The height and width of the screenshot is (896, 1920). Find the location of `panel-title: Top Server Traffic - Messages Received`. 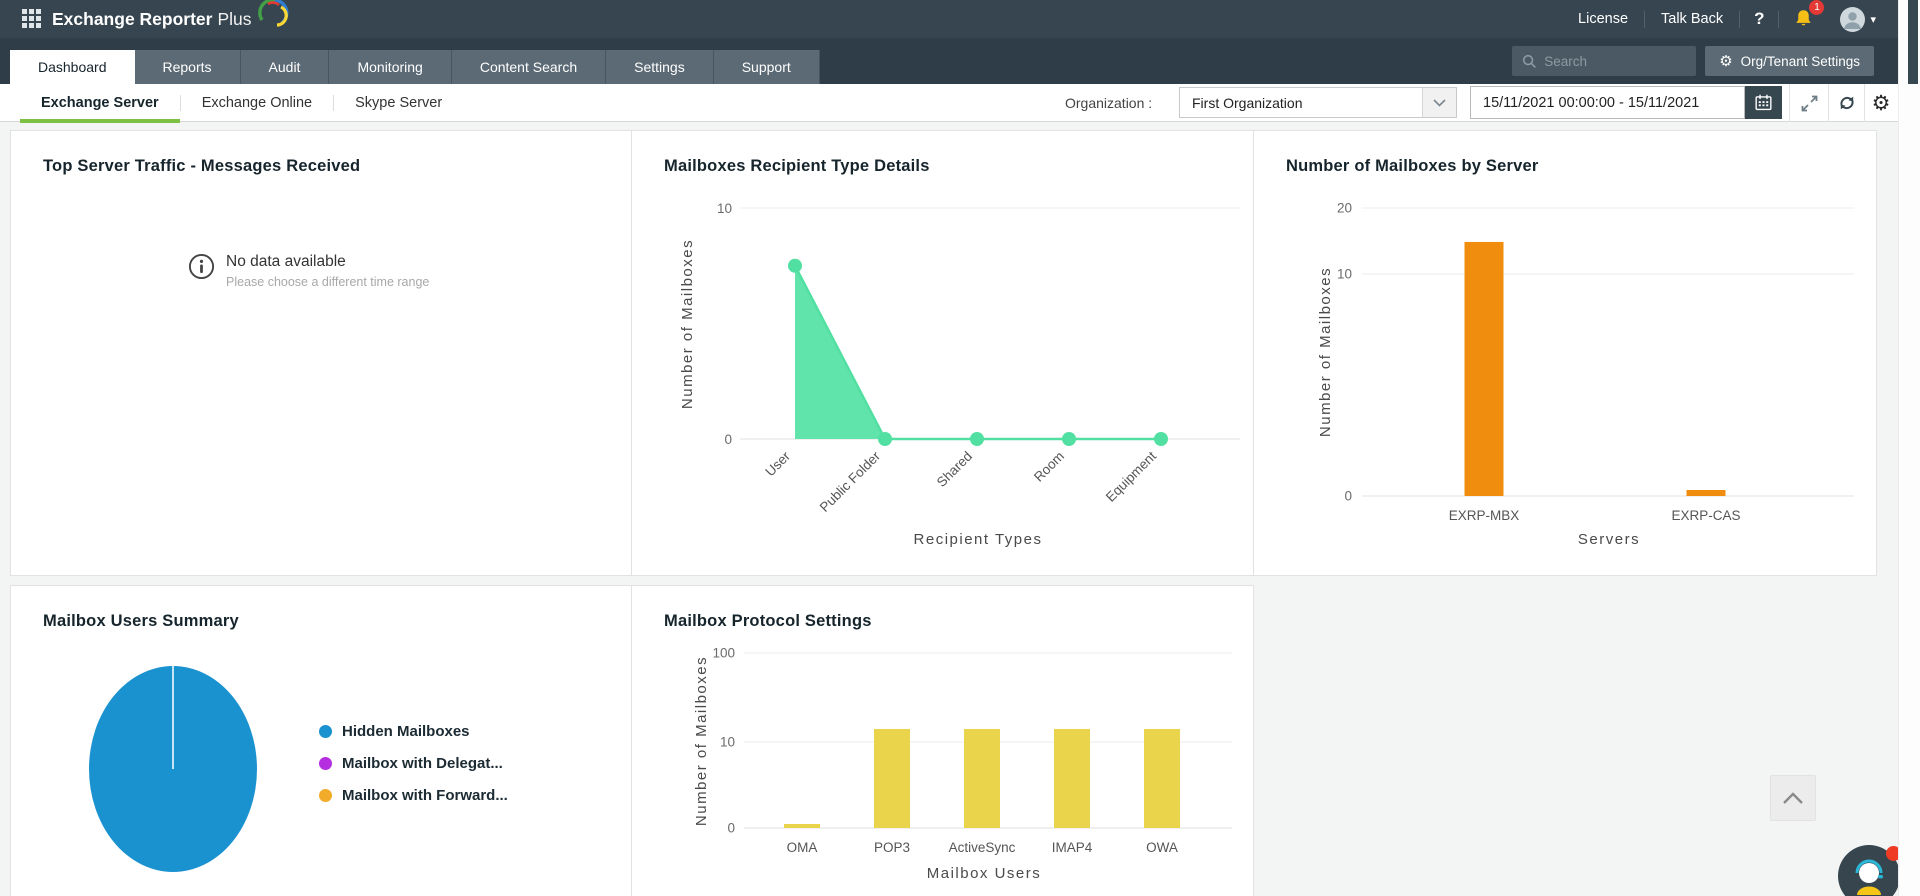

panel-title: Top Server Traffic - Messages Received is located at coordinates (202, 166).